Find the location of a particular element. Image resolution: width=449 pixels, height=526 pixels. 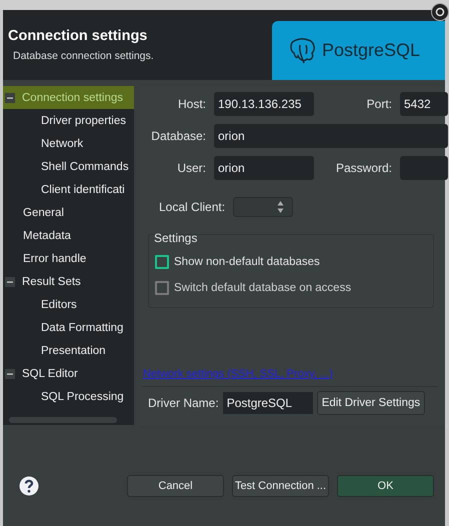

tree-item: Client identificati is located at coordinates (83, 190).